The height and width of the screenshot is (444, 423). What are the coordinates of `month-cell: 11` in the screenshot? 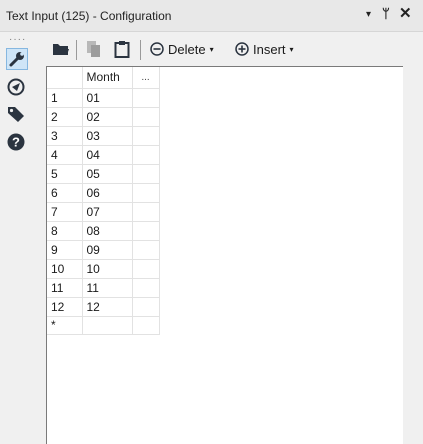 It's located at (107, 288).